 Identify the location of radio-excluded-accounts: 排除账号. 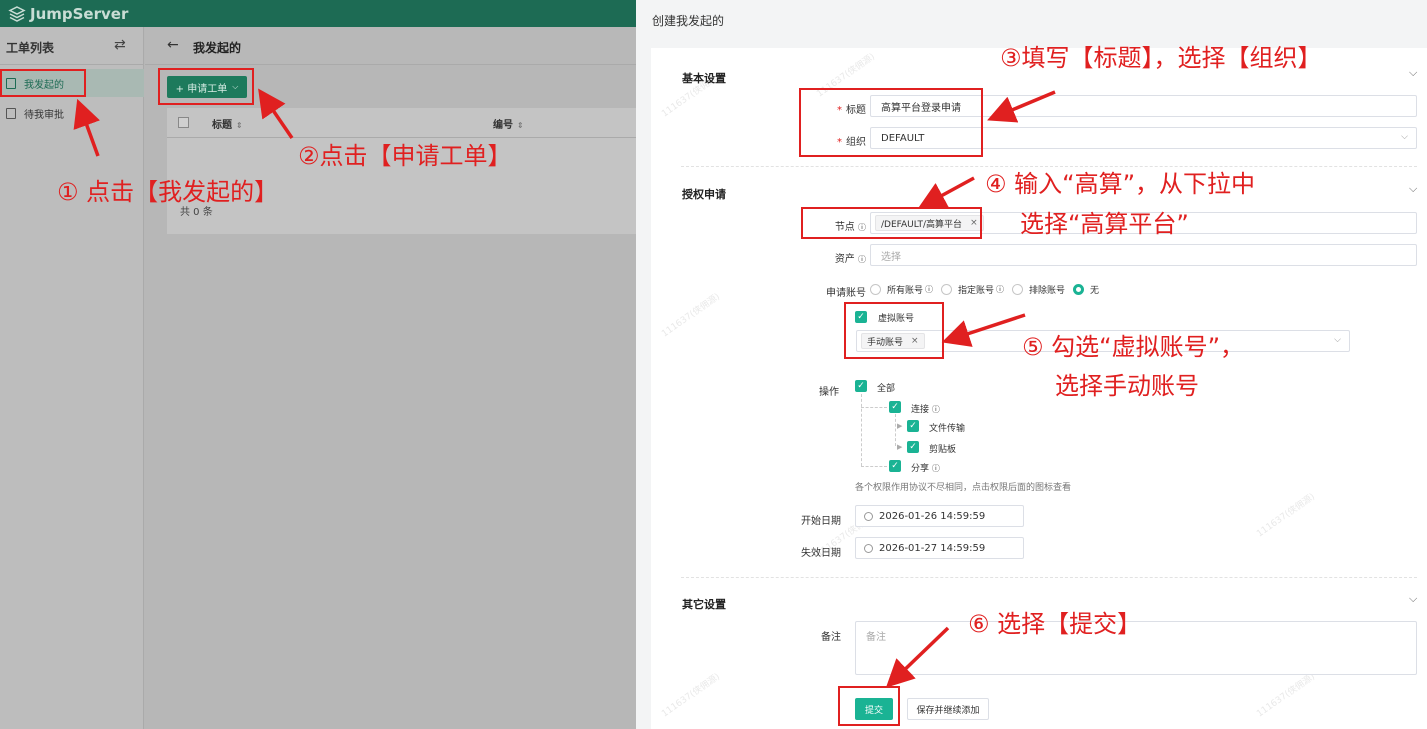
(1038, 289).